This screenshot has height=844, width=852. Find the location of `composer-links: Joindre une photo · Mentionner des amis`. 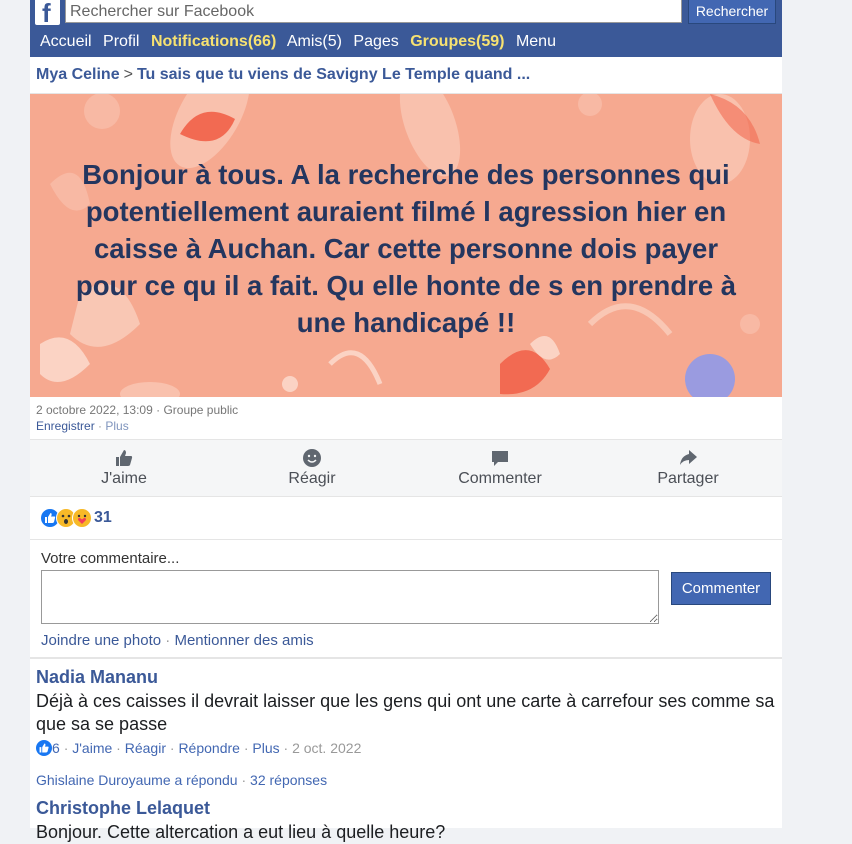

composer-links: Joindre une photo · Mentionner des amis is located at coordinates (177, 640).